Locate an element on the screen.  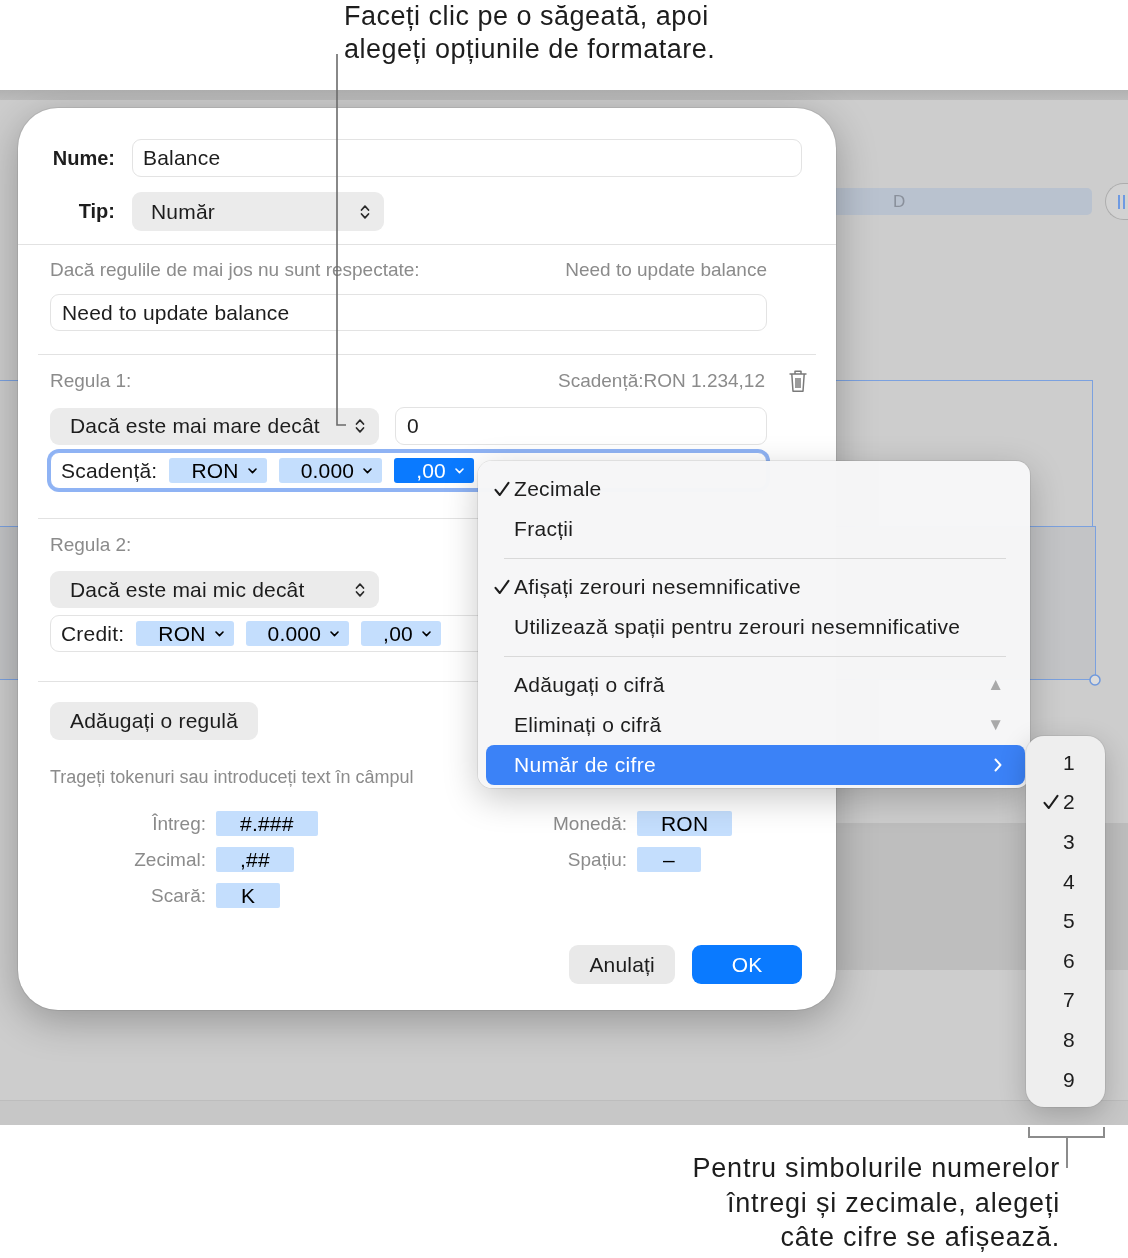
selection-handle is located at coordinates (1095, 680).